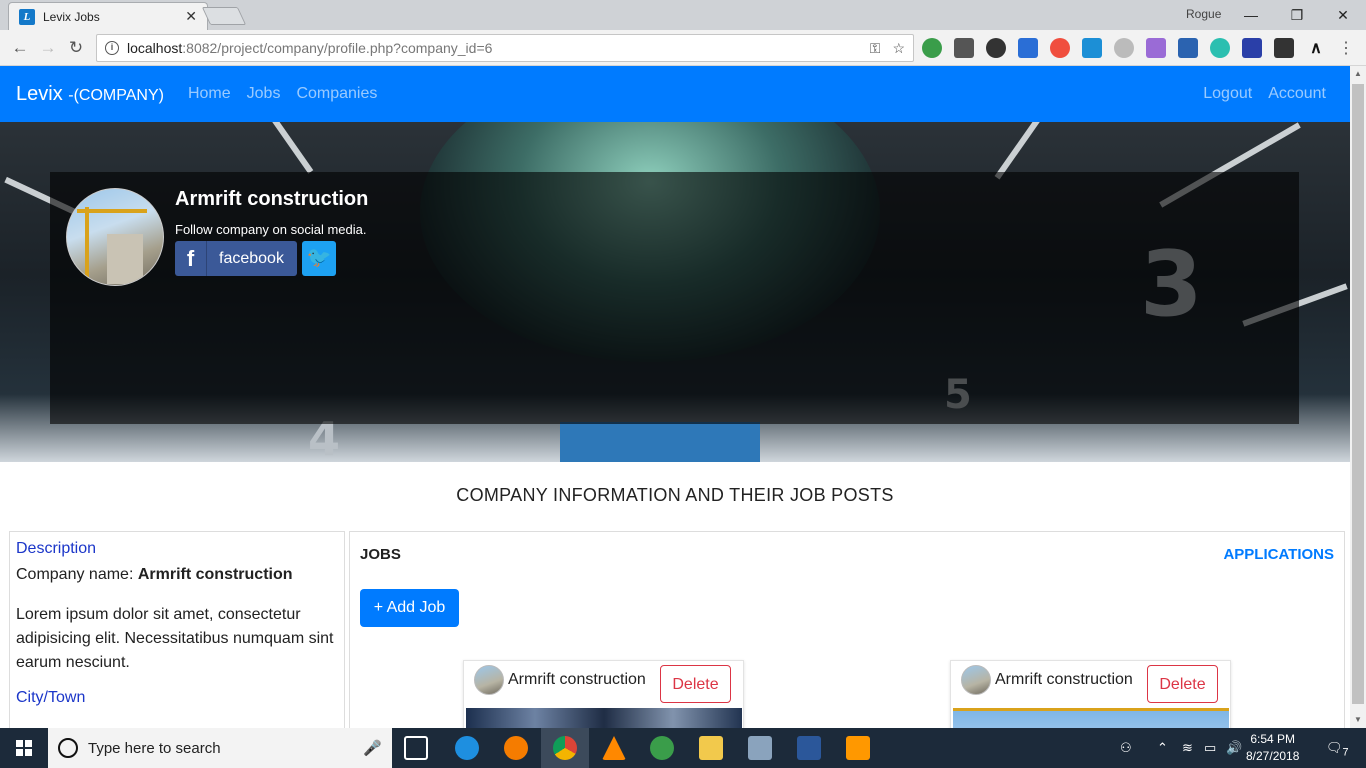 The image size is (1366, 768). I want to click on search-app-icon, so click(516, 748).